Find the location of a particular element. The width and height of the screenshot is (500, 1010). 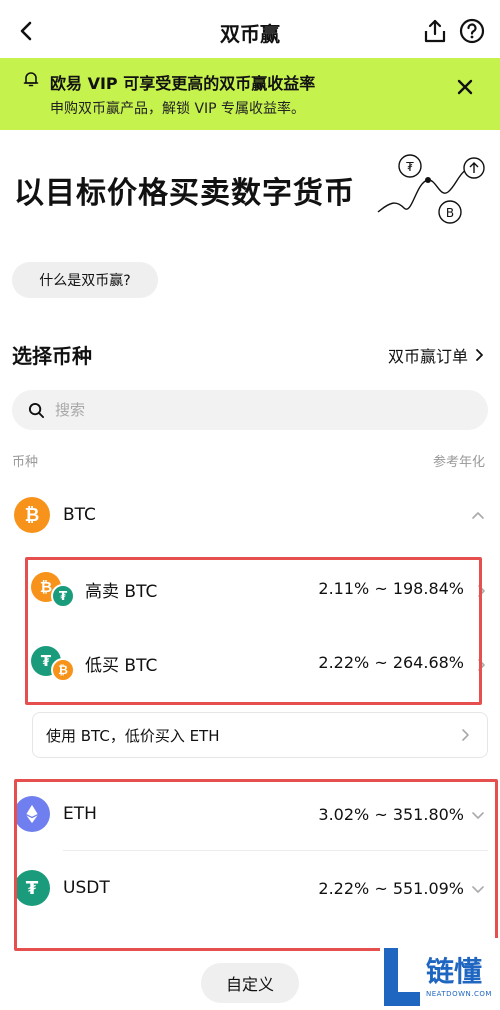

price-chart-illustration: ₮ B is located at coordinates (431, 189).